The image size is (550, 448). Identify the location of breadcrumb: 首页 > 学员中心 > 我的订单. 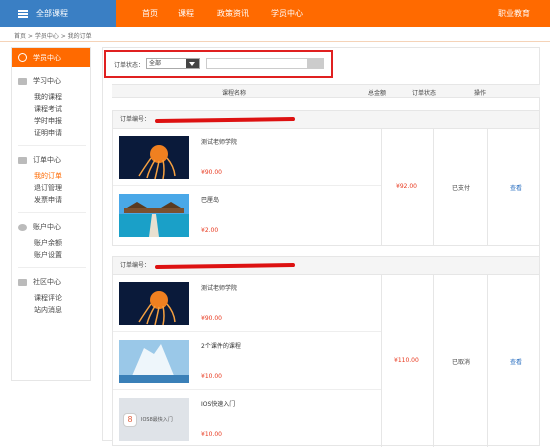
(53, 36).